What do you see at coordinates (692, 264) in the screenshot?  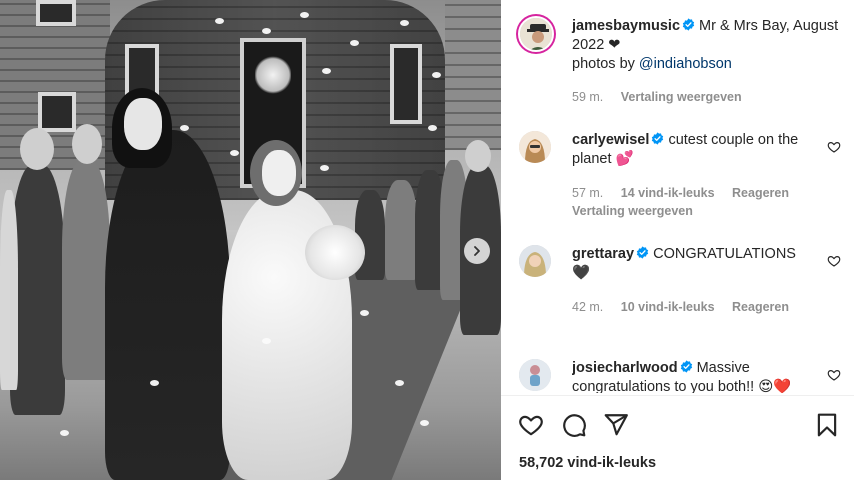 I see `comment: grettaray CONGRATULATIONS 🖤` at bounding box center [692, 264].